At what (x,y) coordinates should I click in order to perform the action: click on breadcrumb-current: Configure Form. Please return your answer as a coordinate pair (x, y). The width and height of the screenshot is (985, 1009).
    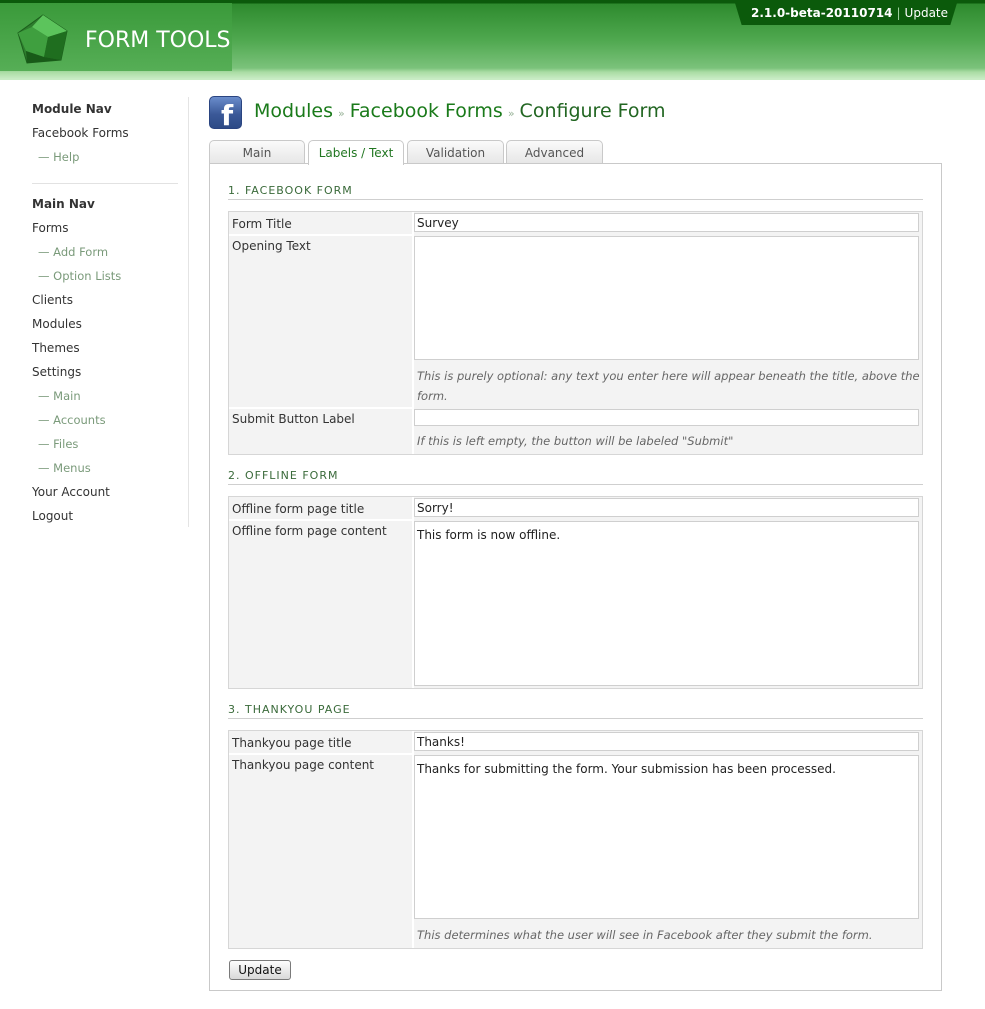
    Looking at the image, I should click on (592, 111).